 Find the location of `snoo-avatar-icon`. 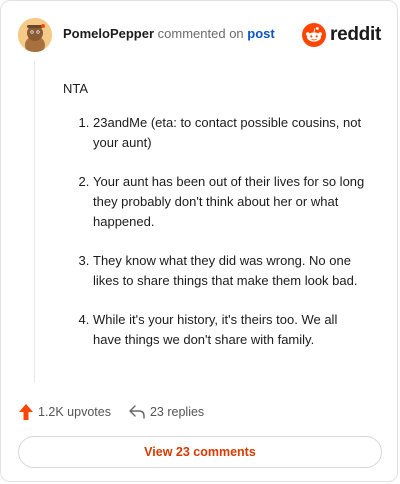

snoo-avatar-icon is located at coordinates (35, 35).